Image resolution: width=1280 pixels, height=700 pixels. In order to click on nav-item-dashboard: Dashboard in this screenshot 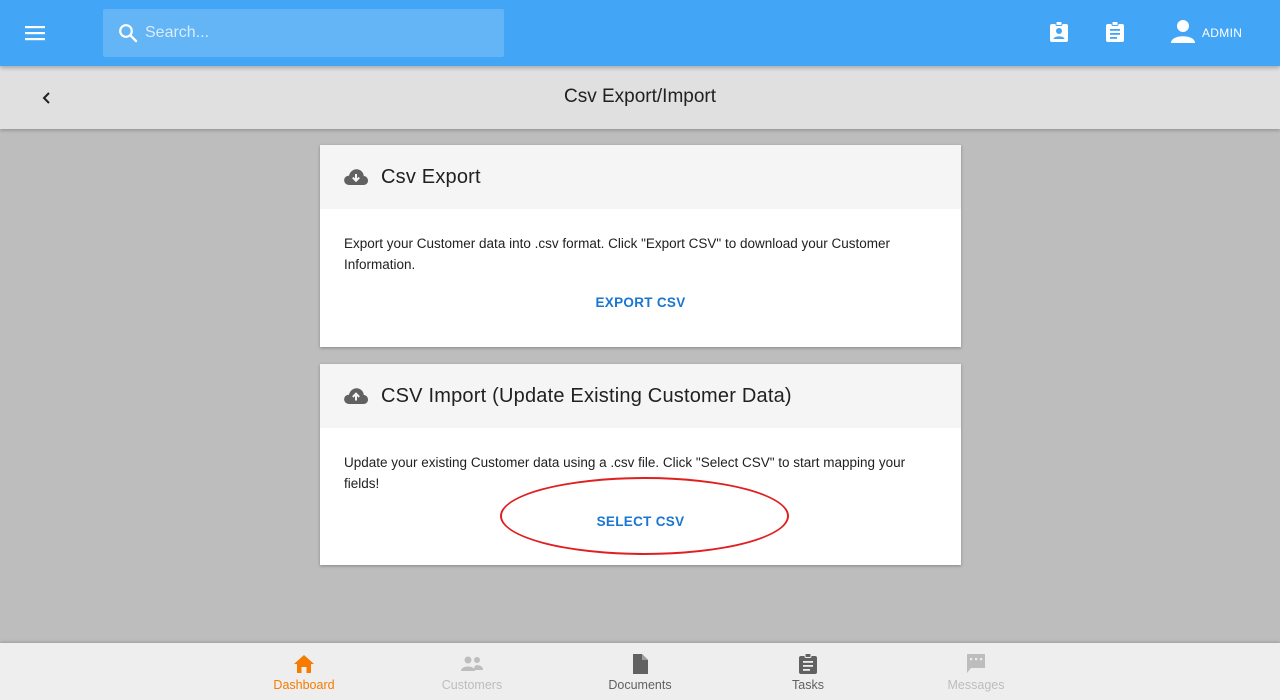, I will do `click(304, 671)`.